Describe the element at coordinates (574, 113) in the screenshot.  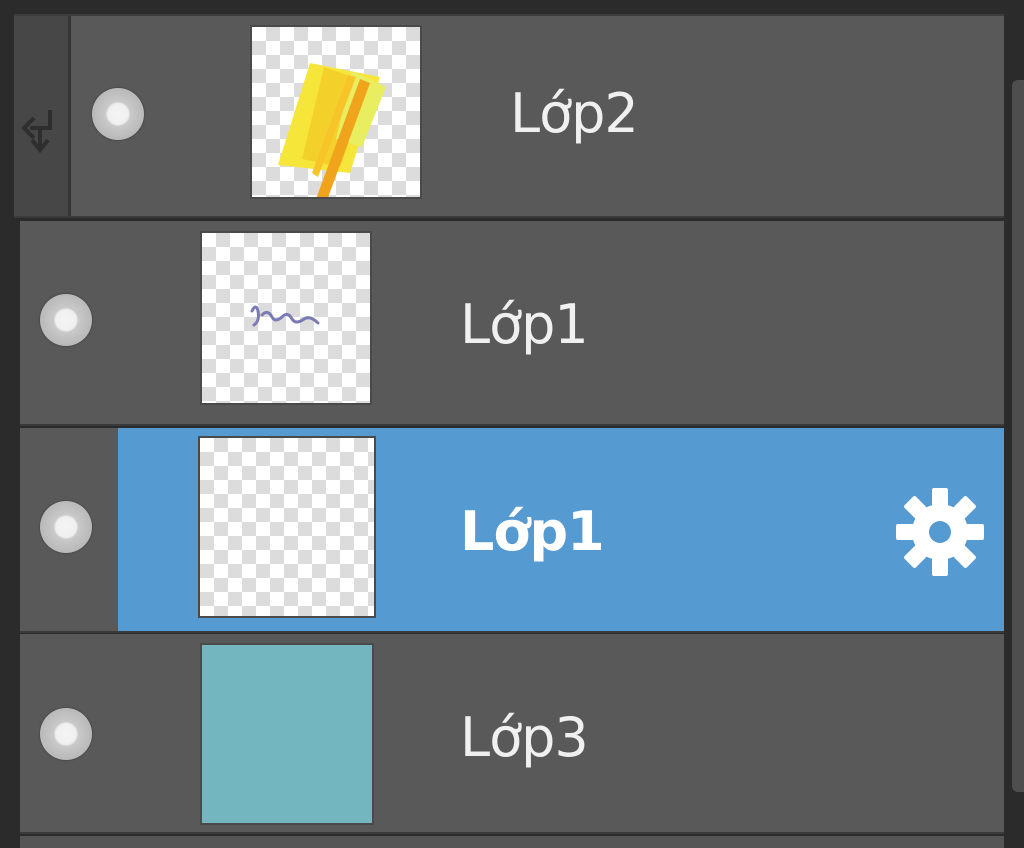
I see `layer-name: Lớp2` at that location.